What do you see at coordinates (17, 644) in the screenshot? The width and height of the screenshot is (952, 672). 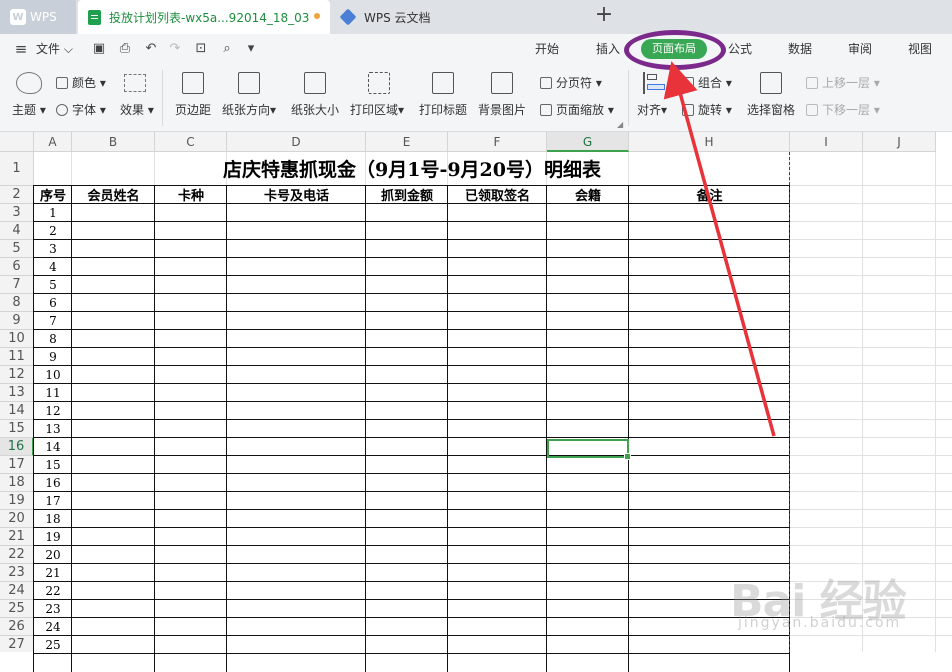 I see `row-header-27: 27` at bounding box center [17, 644].